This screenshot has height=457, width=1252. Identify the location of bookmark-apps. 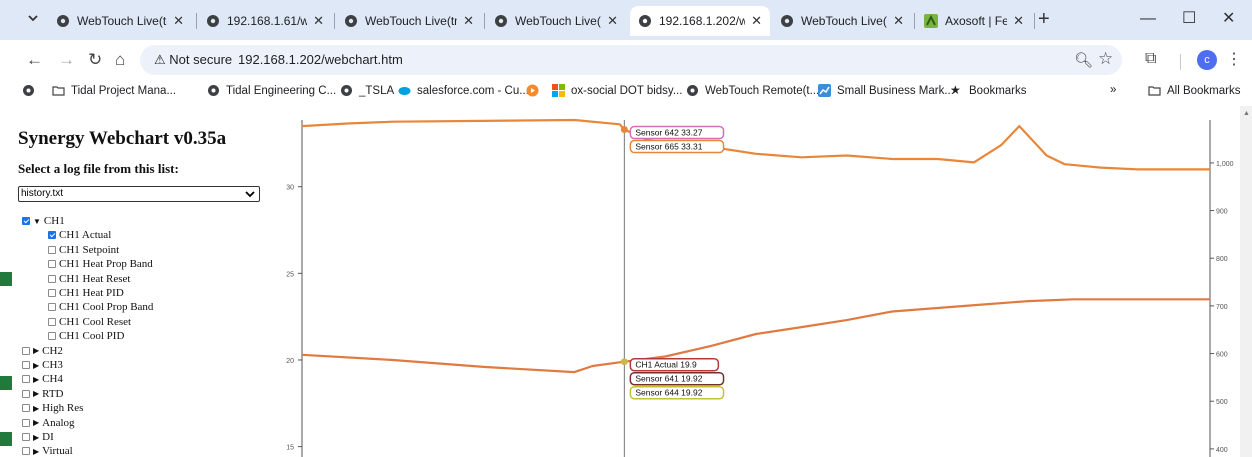
(31, 90).